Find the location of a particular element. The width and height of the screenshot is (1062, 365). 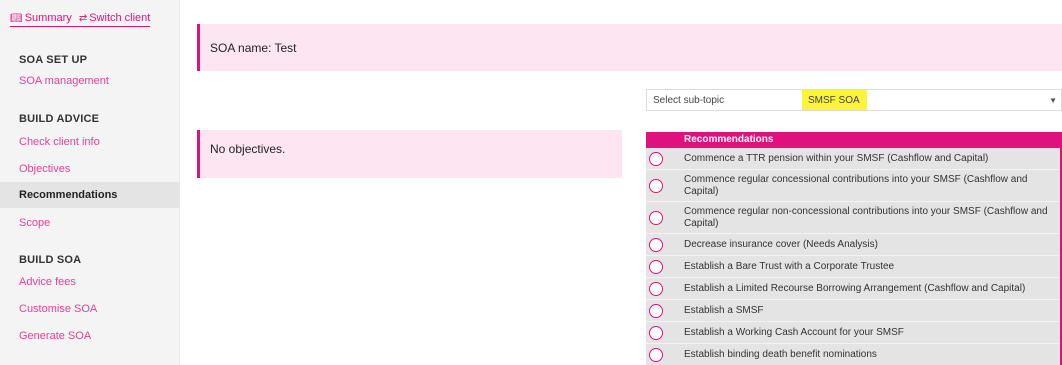

switch-client-link: ⇄ Switch client is located at coordinates (115, 18).